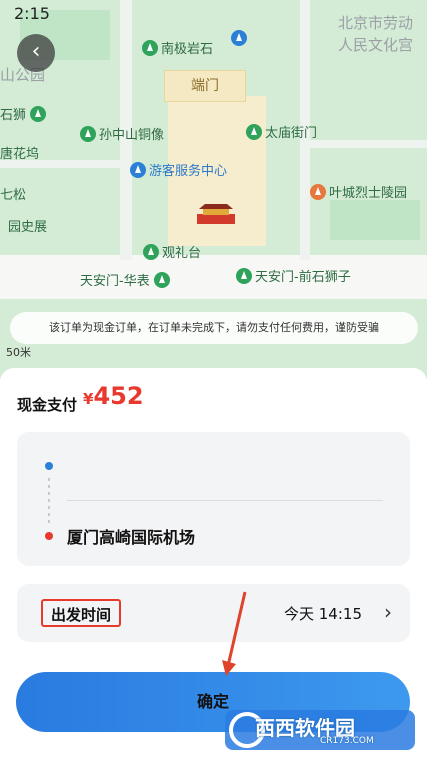  What do you see at coordinates (323, 614) in the screenshot?
I see `departure-time-value: 今天 14:15` at bounding box center [323, 614].